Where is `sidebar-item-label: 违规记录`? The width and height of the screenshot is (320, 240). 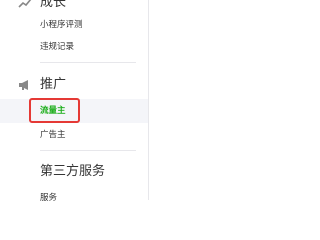
sidebar-item-label: 违规记录 is located at coordinates (57, 47).